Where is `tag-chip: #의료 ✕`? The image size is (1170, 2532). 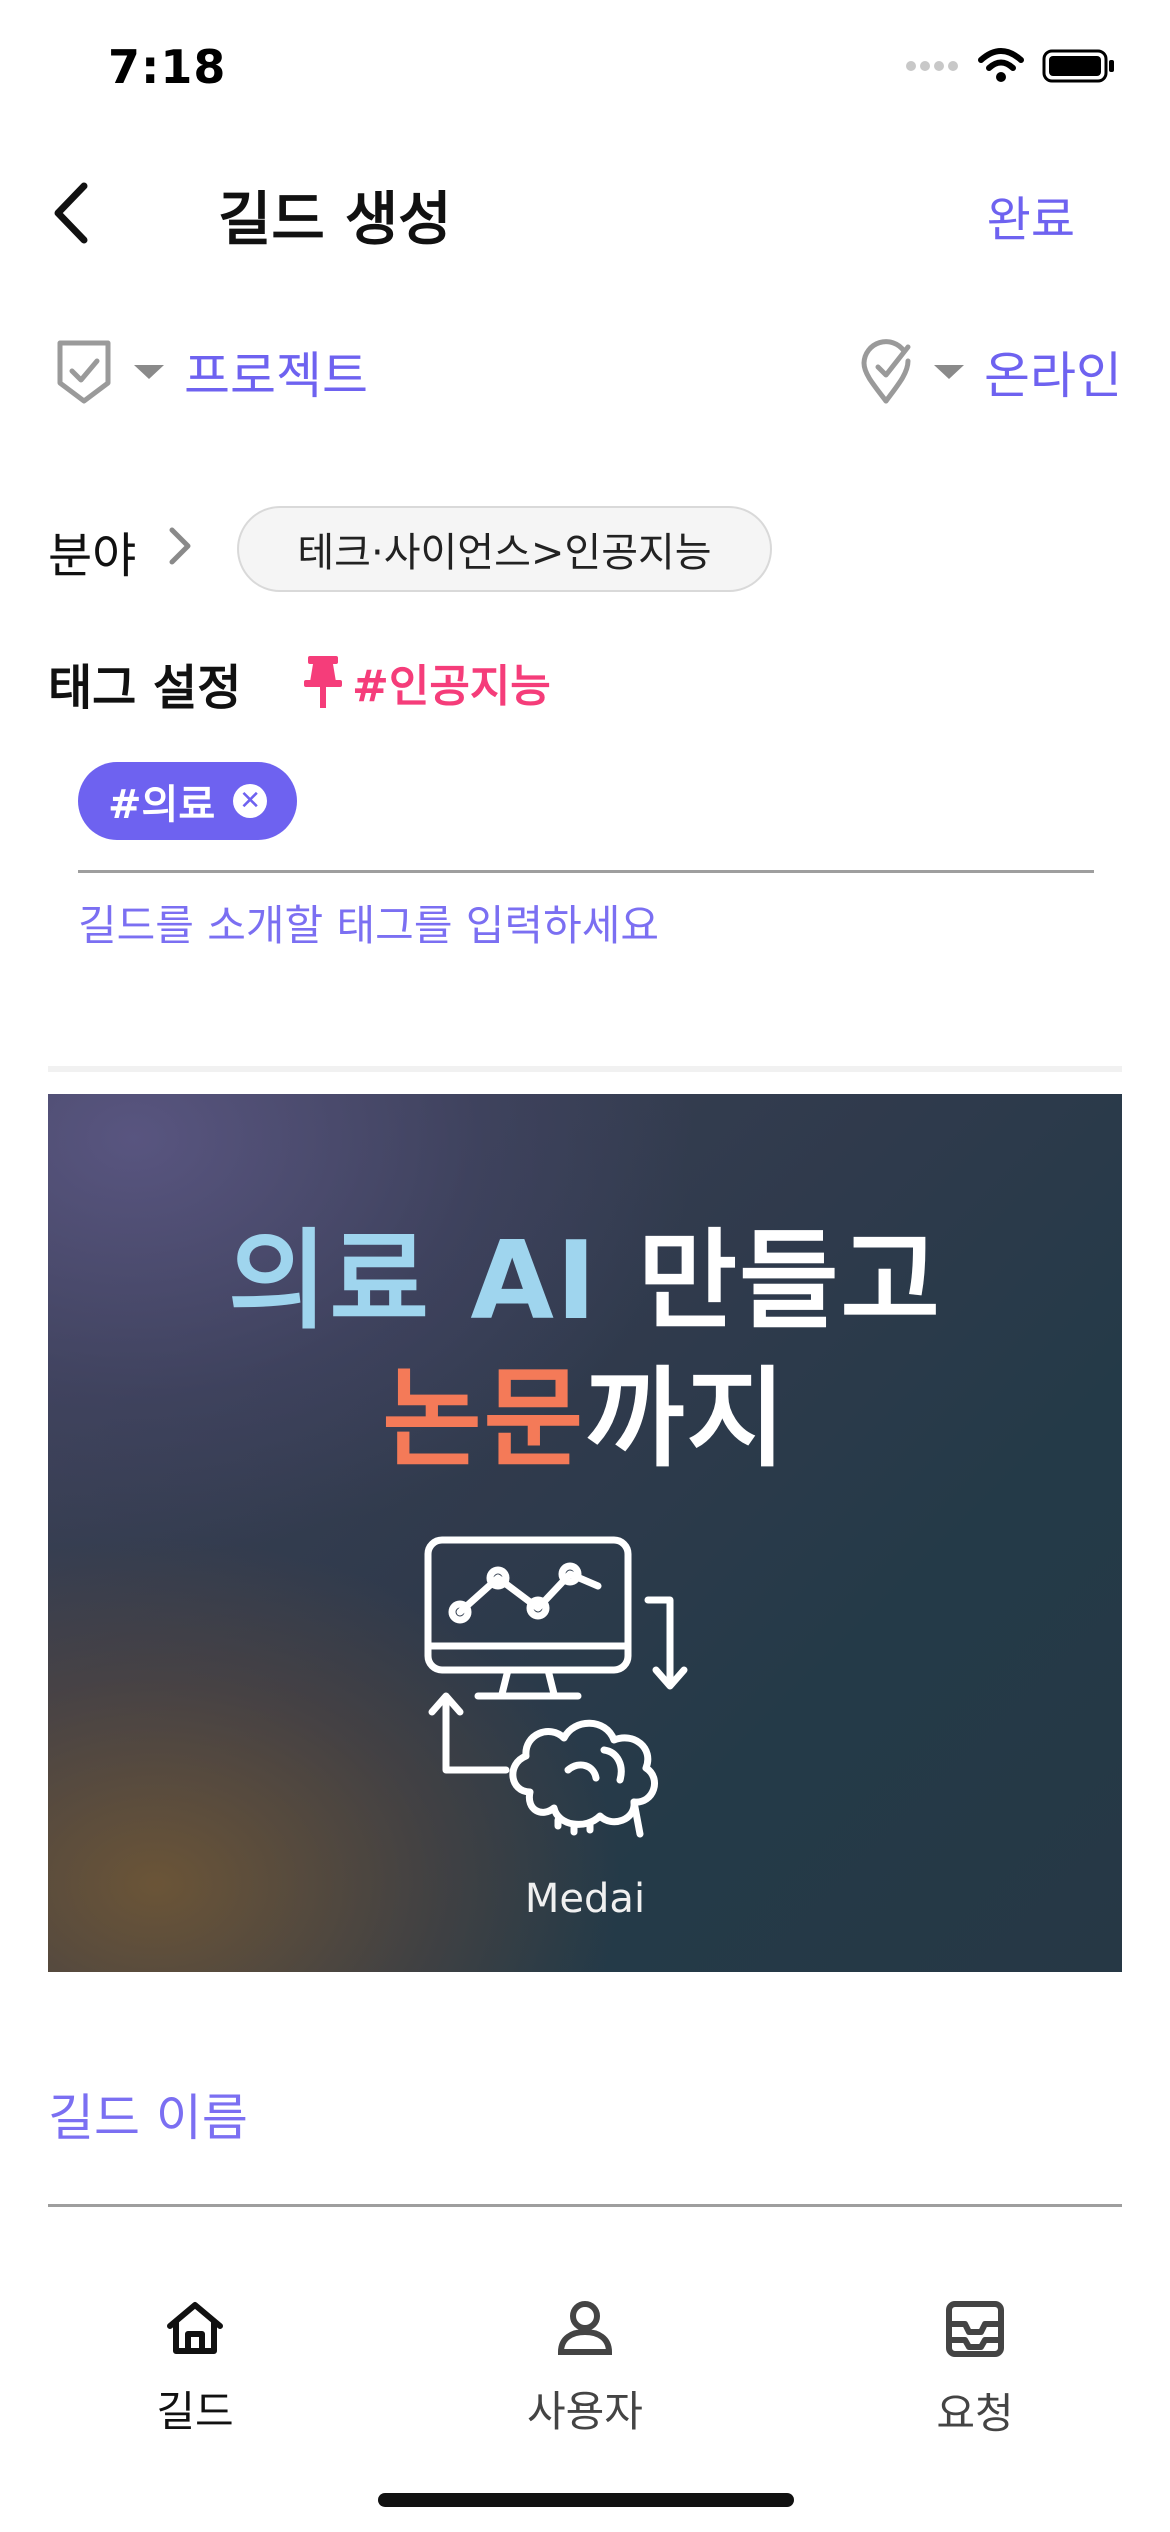
tag-chip: #의료 ✕ is located at coordinates (188, 801).